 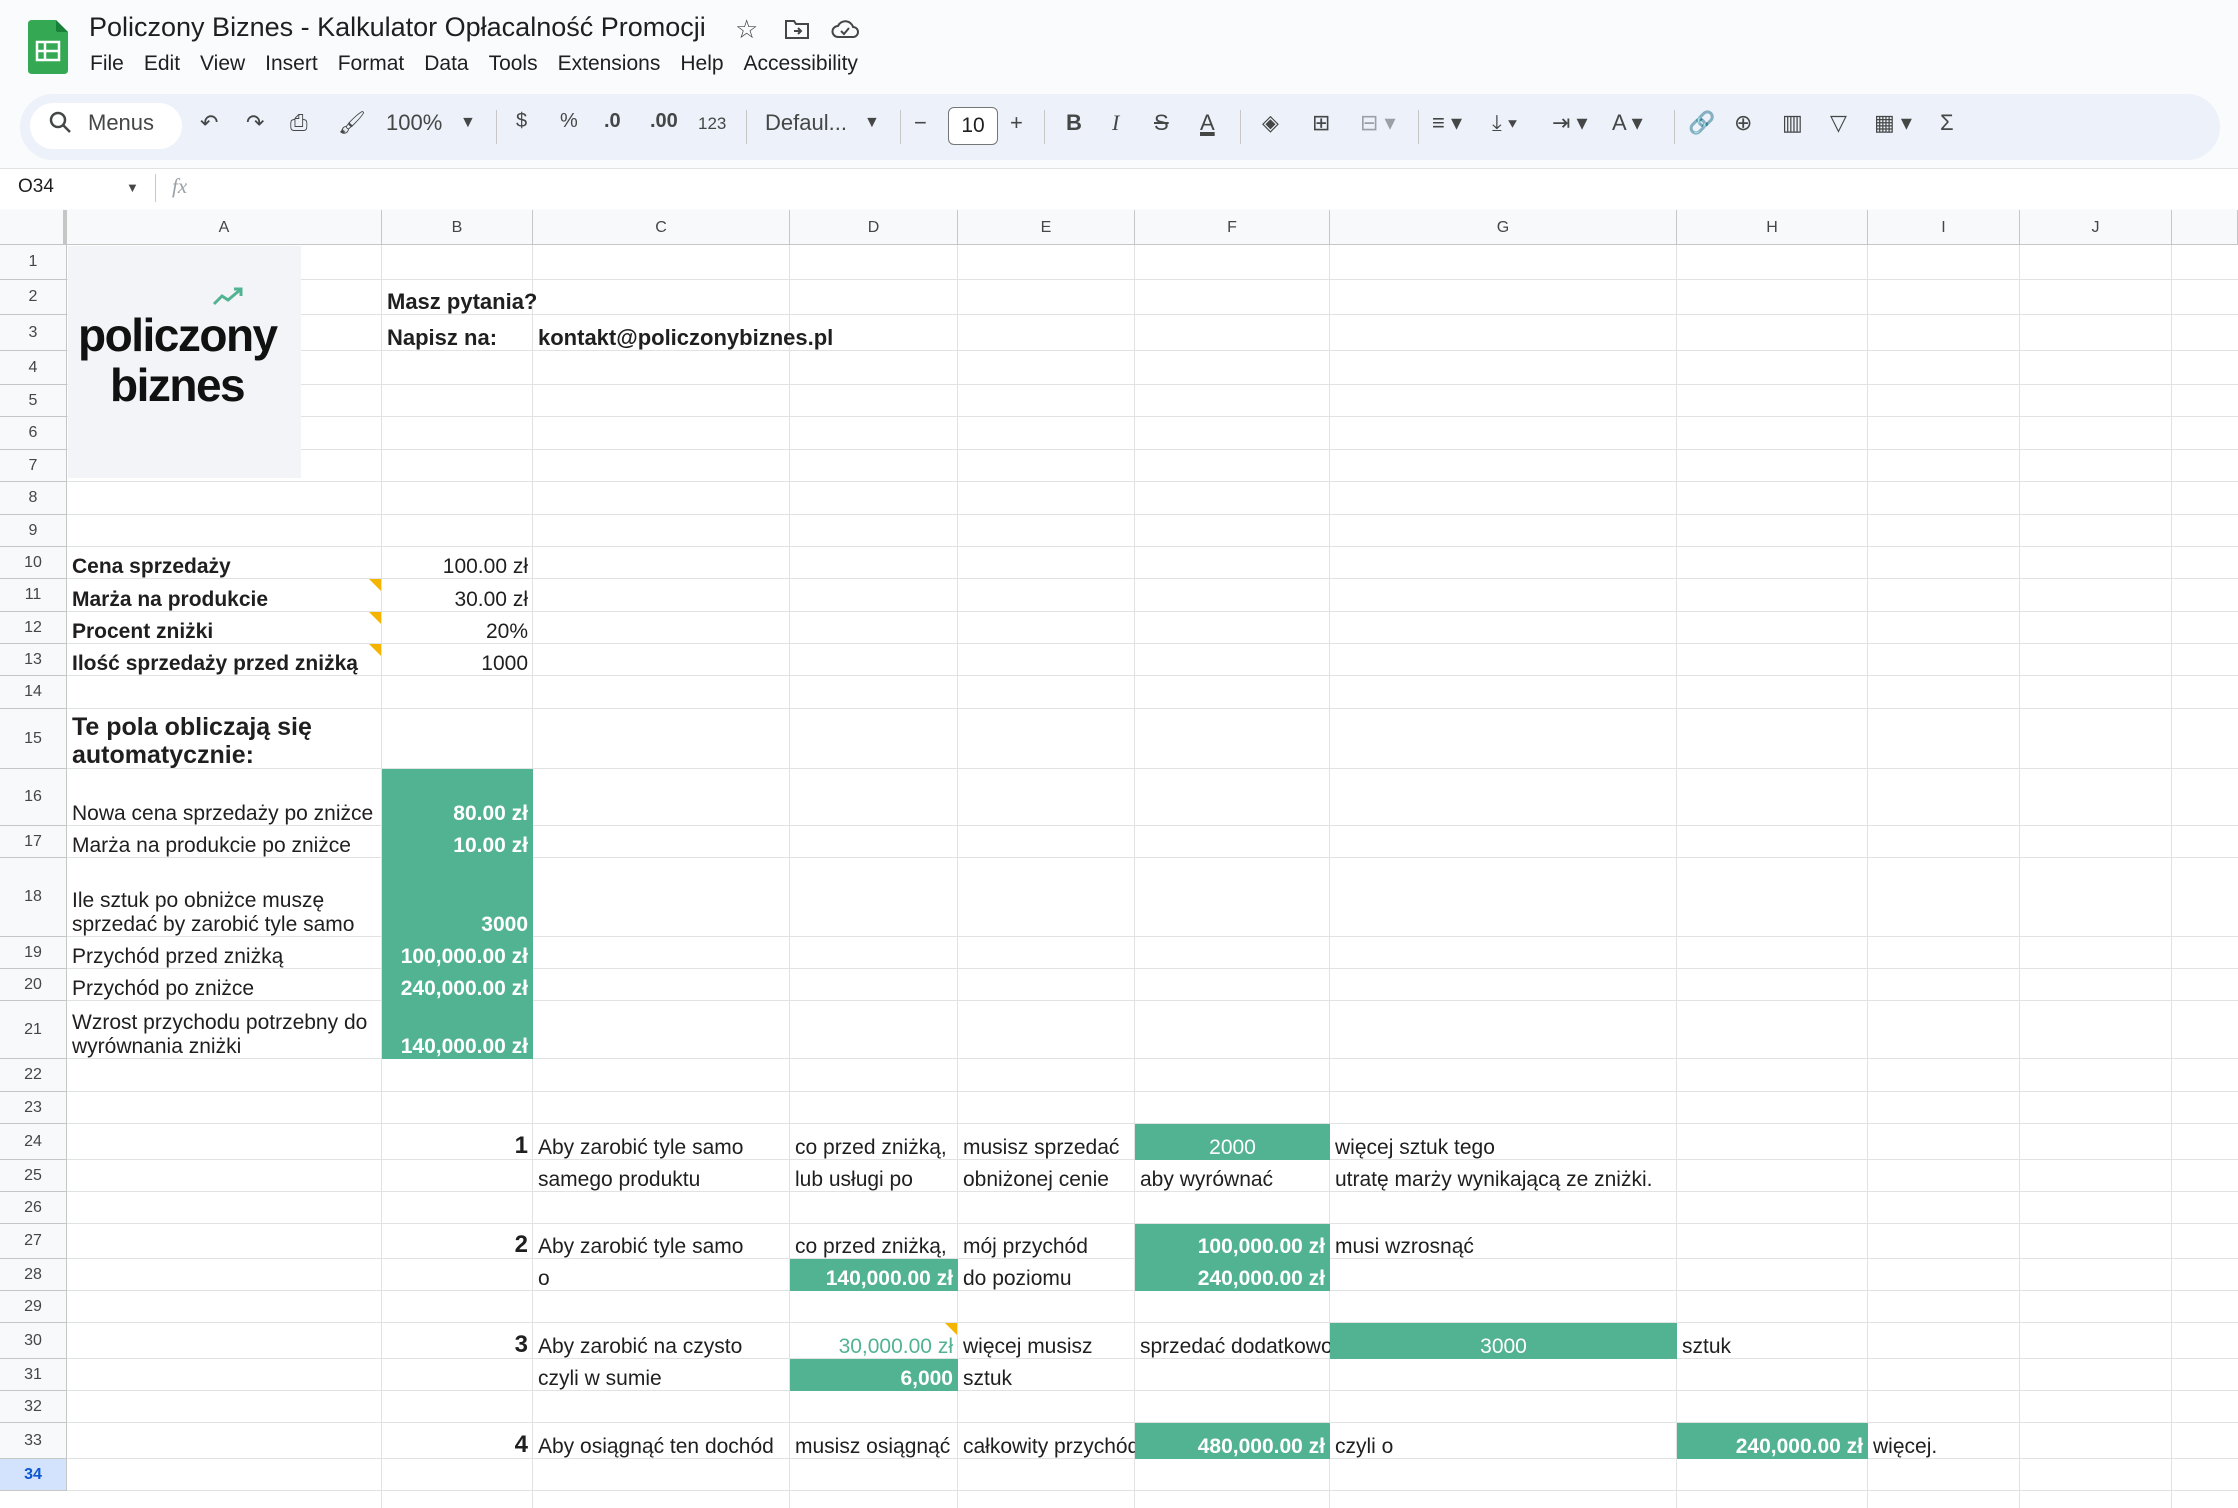 What do you see at coordinates (521, 121) in the screenshot?
I see `currency-button: $` at bounding box center [521, 121].